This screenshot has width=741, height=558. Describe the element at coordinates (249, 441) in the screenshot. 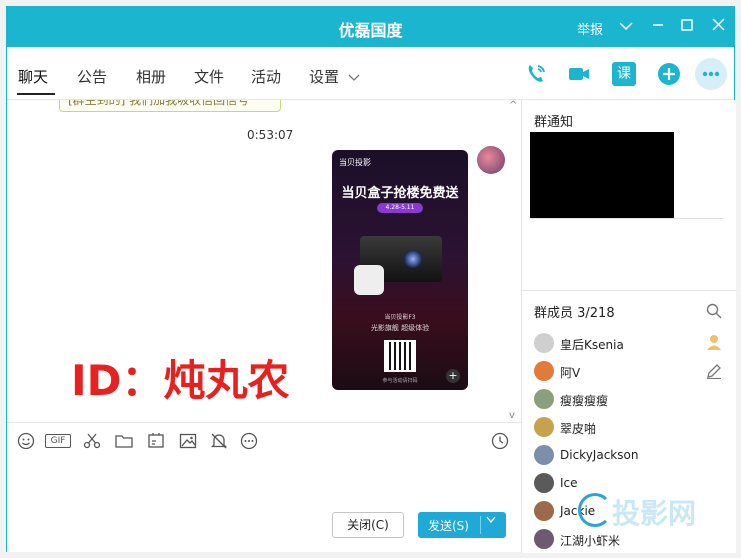

I see `more-circle-icon` at that location.